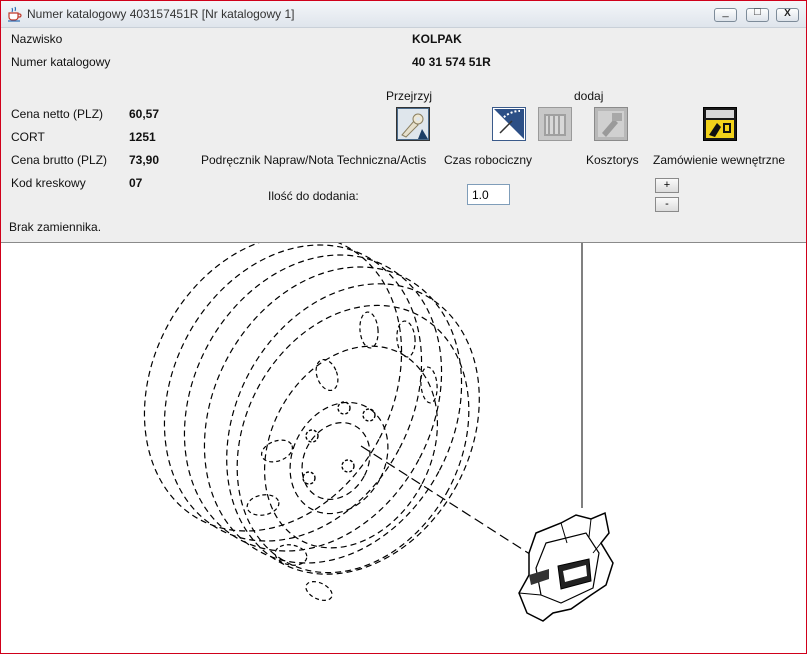 This screenshot has width=807, height=654. Describe the element at coordinates (28, 137) in the screenshot. I see `cort-label: CORT` at that location.